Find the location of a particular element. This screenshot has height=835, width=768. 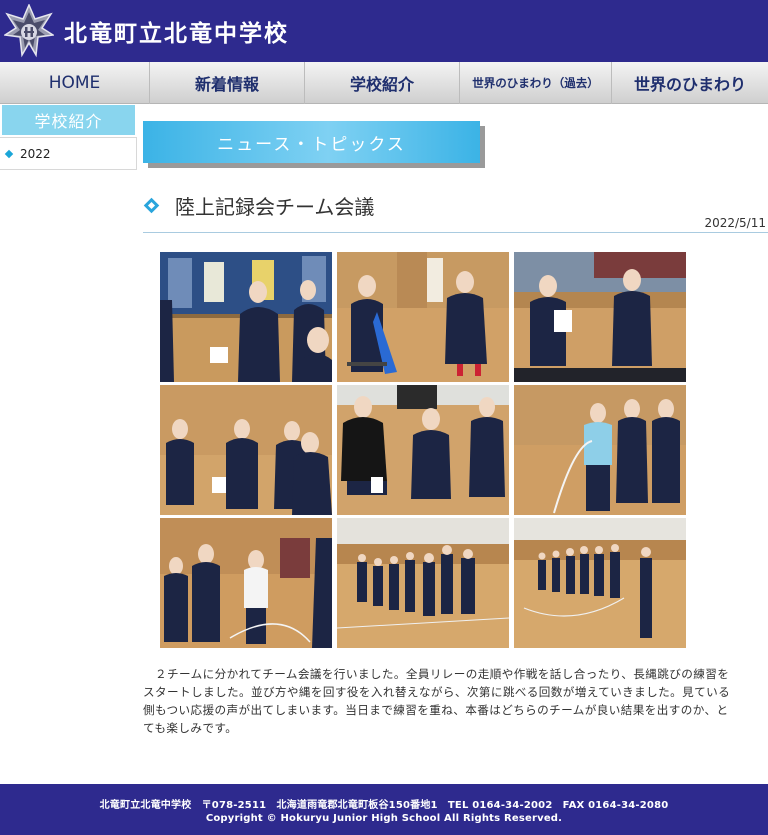

nav-world-sunflowers-past: 世界のひまわり（過去） is located at coordinates (536, 83).